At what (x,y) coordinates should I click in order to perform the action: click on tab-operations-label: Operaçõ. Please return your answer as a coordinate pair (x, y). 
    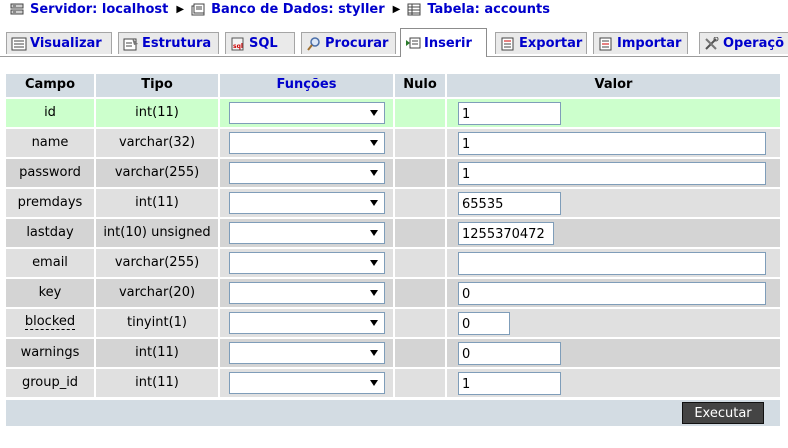
    Looking at the image, I should click on (753, 43).